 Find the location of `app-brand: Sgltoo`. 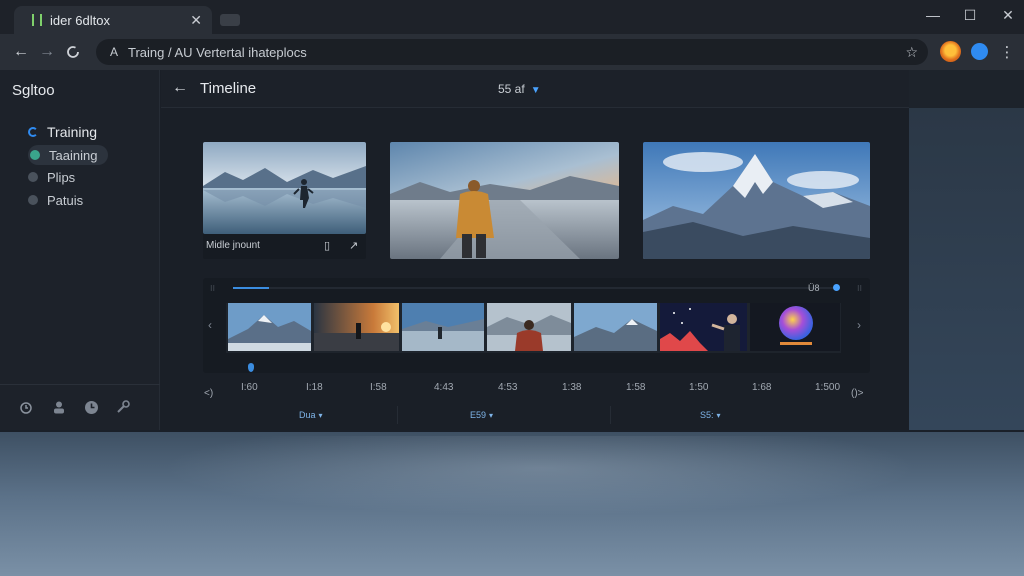

app-brand: Sgltoo is located at coordinates (33, 90).